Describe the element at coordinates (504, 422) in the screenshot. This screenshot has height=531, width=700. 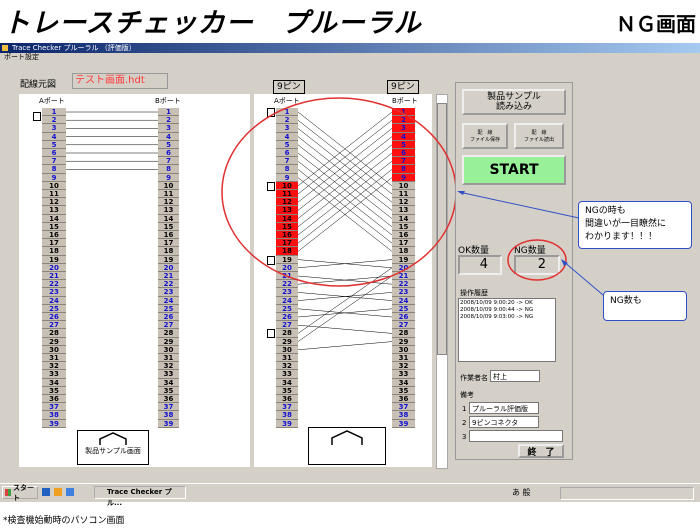
I see `note-field-2: 9ピンコネクタ` at that location.